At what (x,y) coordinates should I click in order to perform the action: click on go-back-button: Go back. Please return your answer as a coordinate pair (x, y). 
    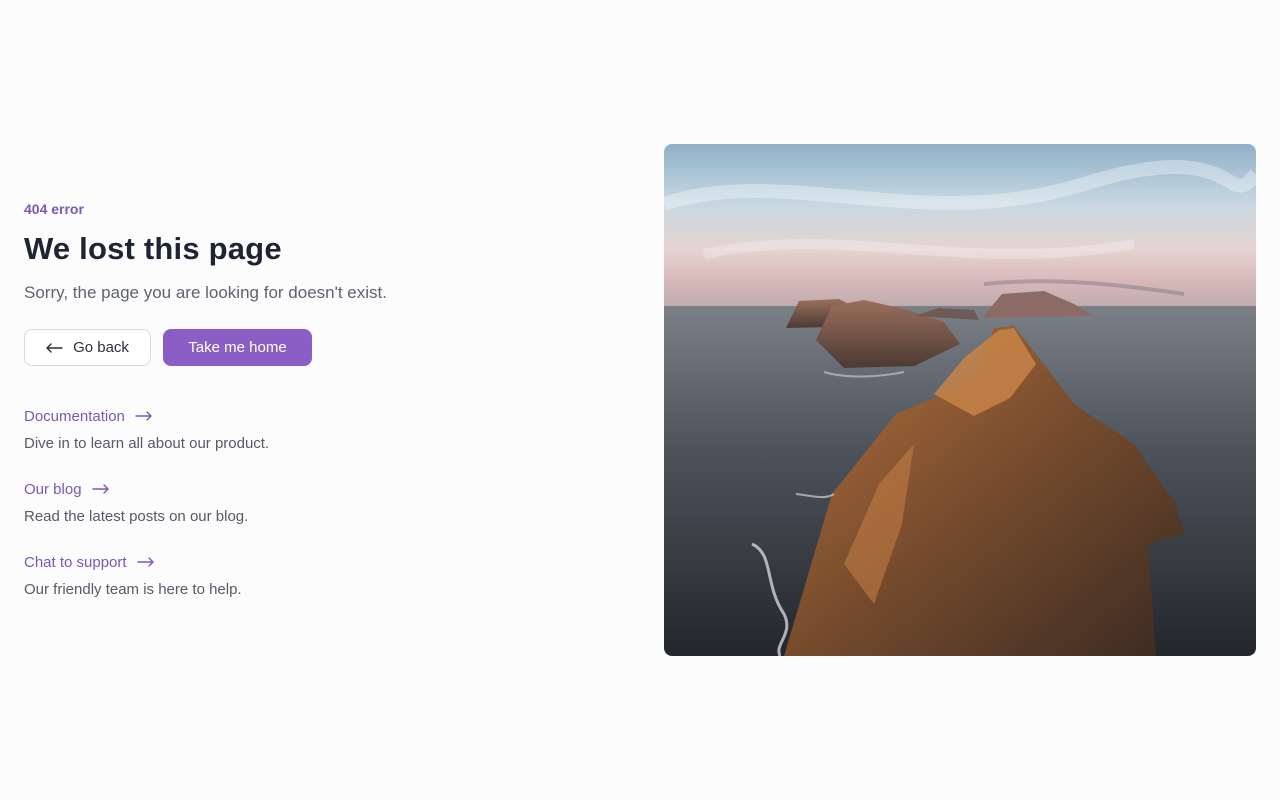
    Looking at the image, I should click on (87, 347).